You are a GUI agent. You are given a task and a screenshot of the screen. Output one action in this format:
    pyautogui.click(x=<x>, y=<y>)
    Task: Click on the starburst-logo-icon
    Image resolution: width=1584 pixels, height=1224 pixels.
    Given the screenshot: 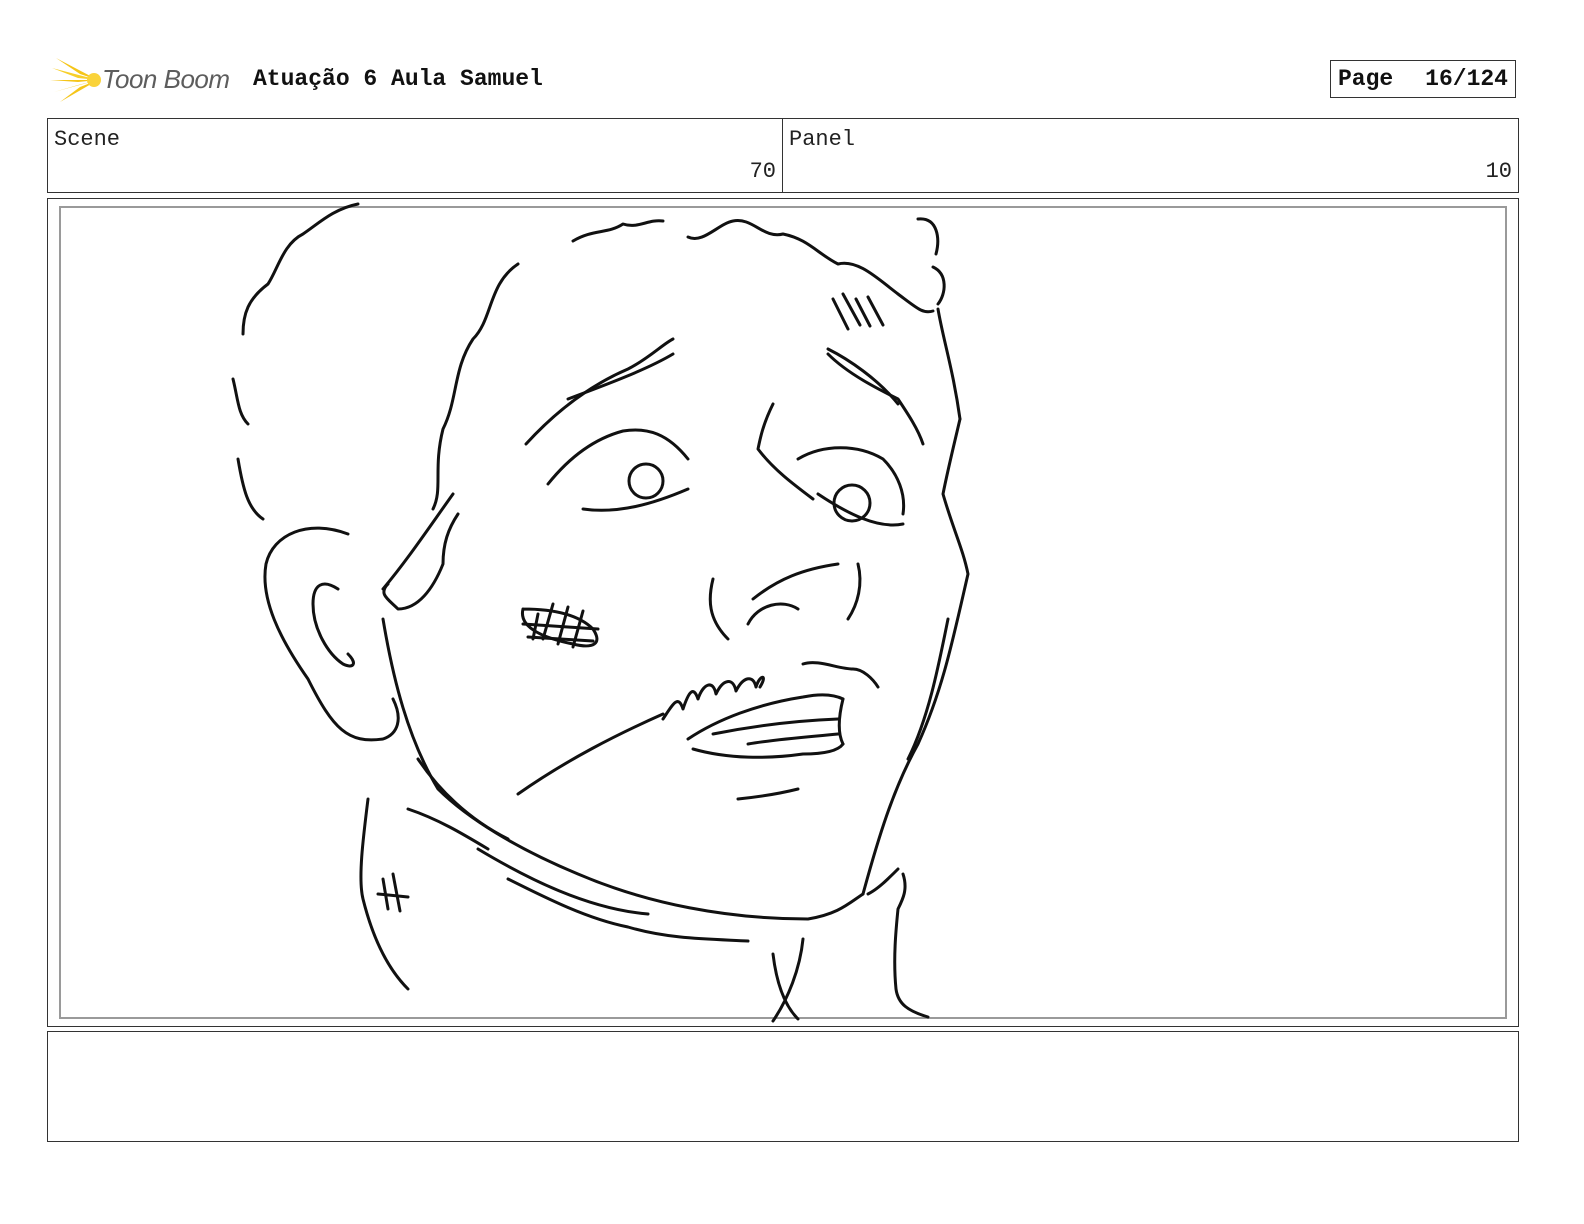 What is the action you would take?
    pyautogui.click(x=75, y=80)
    